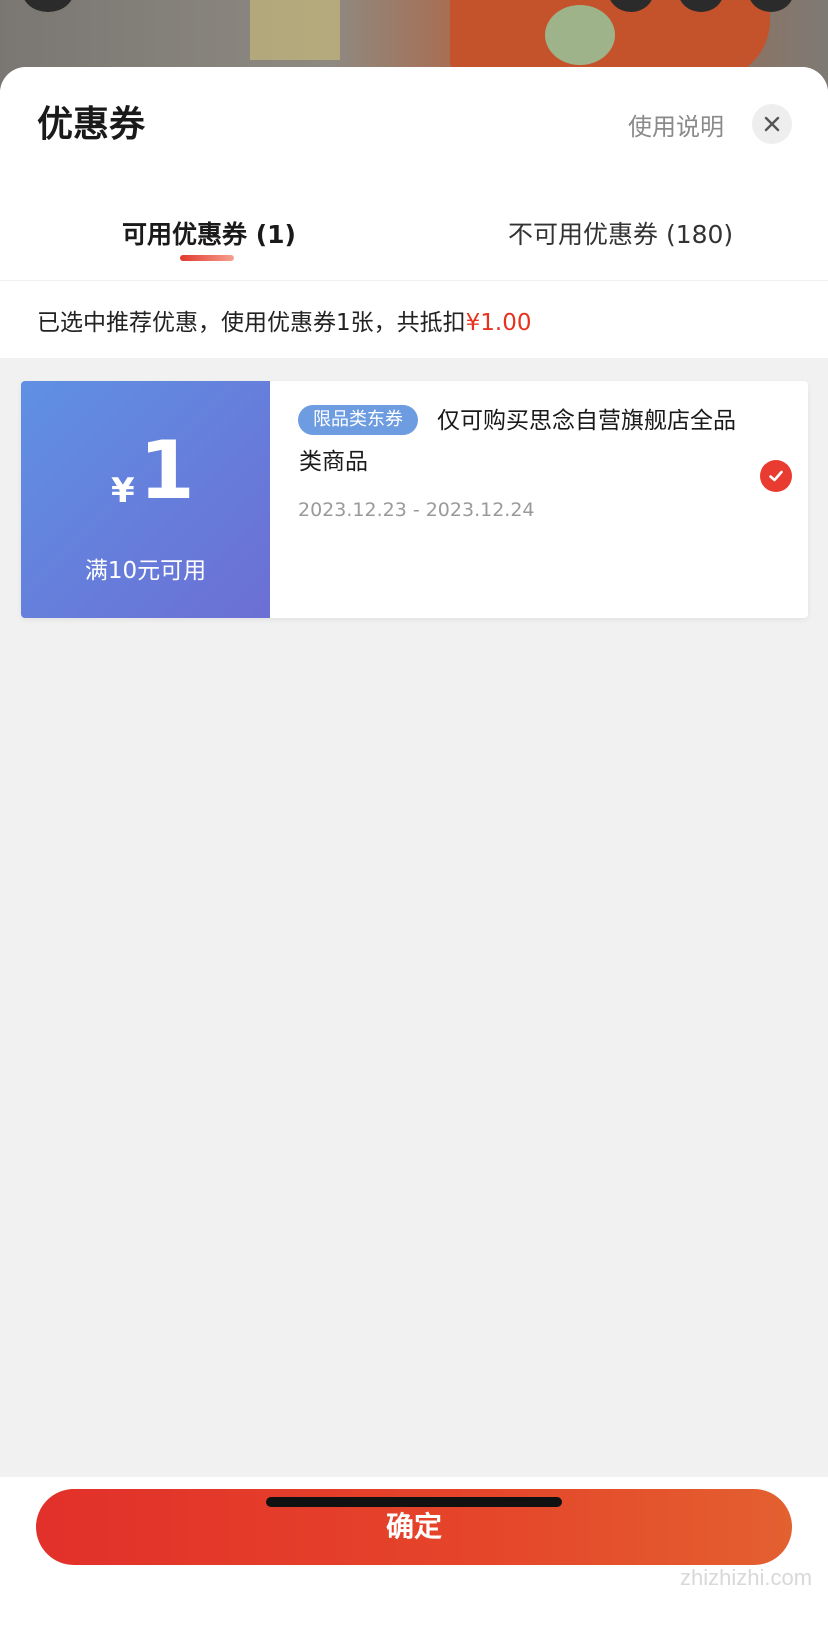  Describe the element at coordinates (167, 470) in the screenshot. I see `coupon-amount: 1` at that location.